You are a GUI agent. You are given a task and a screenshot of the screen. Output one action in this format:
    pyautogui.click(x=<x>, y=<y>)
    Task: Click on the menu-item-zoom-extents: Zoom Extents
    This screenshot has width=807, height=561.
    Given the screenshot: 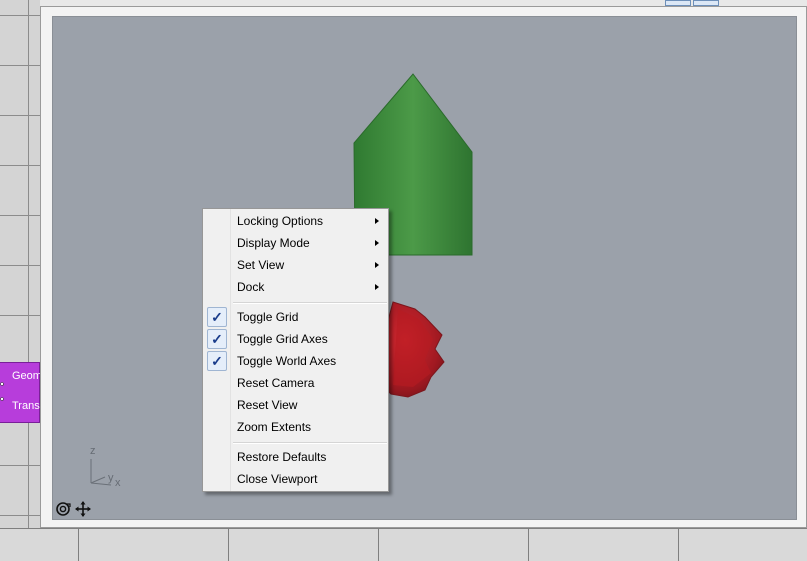 What is the action you would take?
    pyautogui.click(x=295, y=427)
    